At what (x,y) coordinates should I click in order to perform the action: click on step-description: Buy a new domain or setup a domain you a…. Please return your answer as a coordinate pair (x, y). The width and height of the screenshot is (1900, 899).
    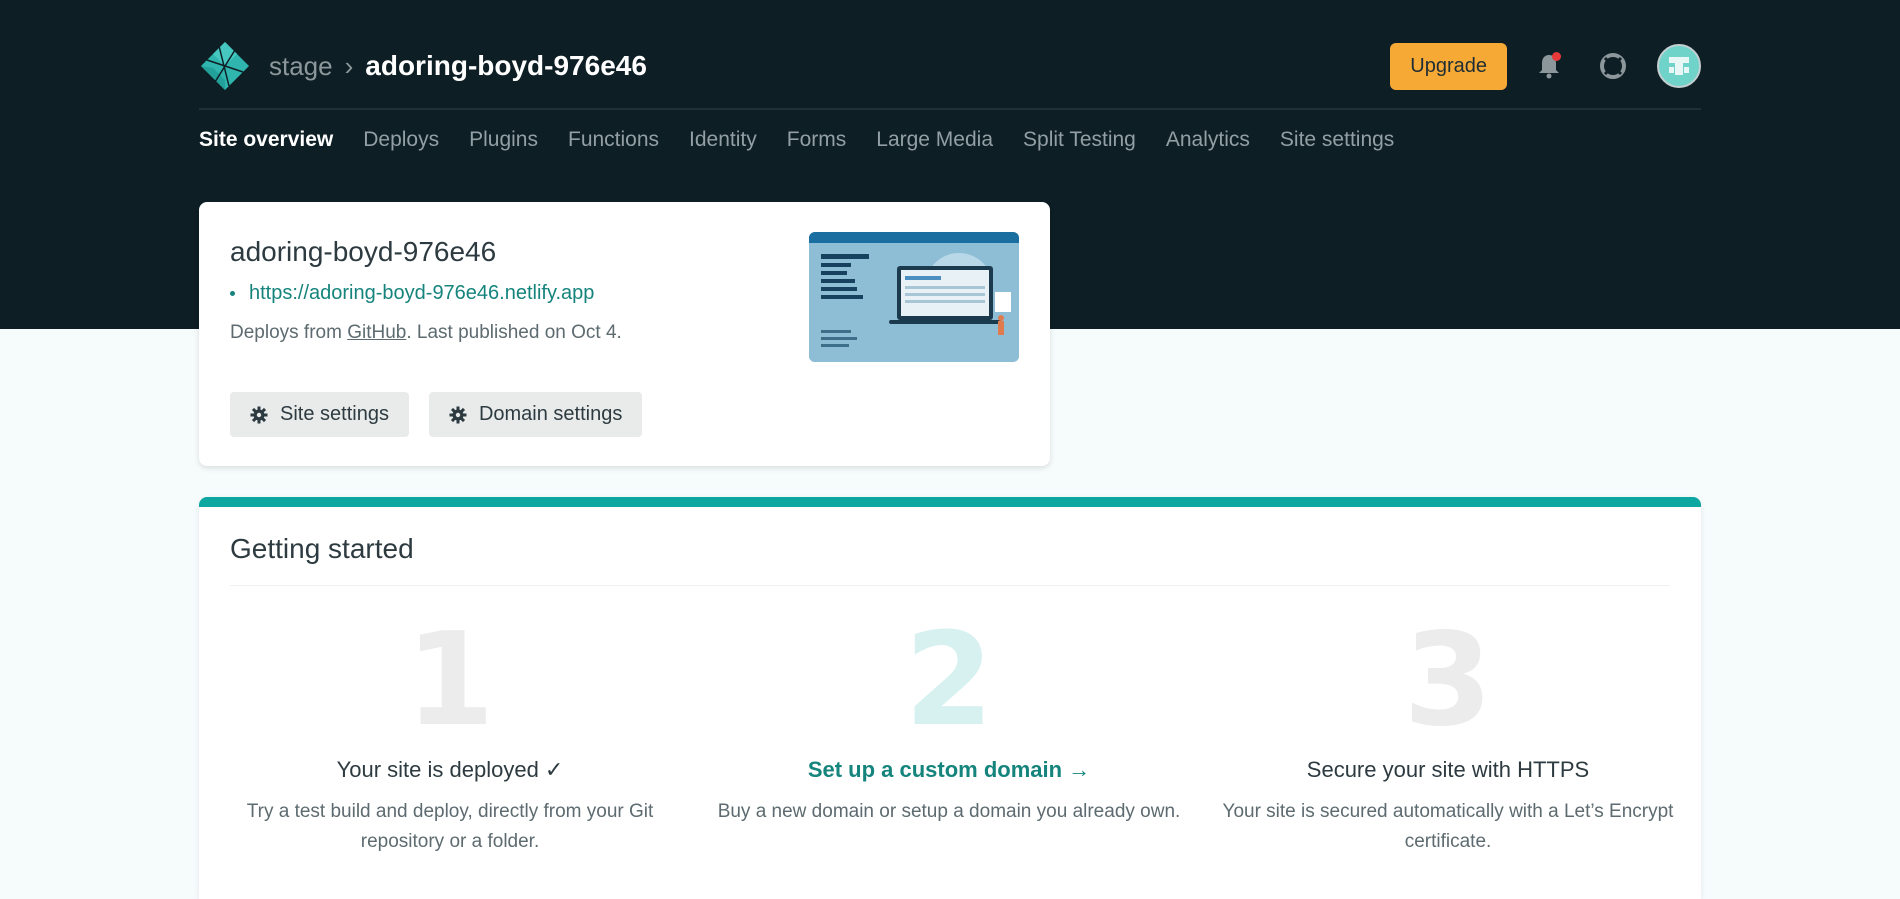
    Looking at the image, I should click on (949, 811).